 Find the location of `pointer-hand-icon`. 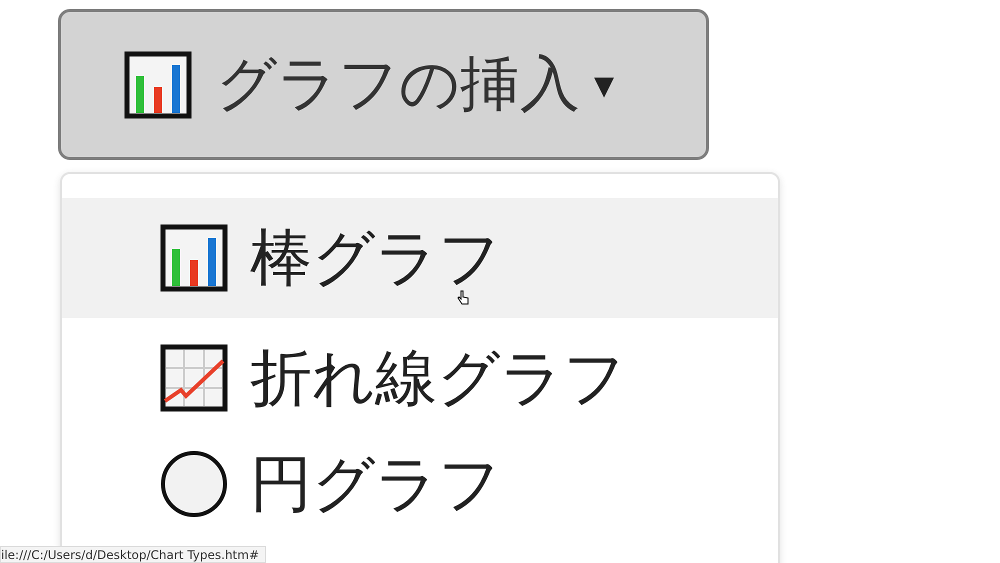

pointer-hand-icon is located at coordinates (463, 298).